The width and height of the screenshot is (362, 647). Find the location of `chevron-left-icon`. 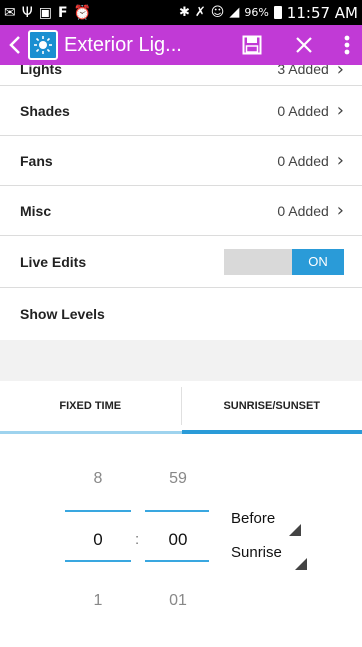

chevron-left-icon is located at coordinates (14, 45).